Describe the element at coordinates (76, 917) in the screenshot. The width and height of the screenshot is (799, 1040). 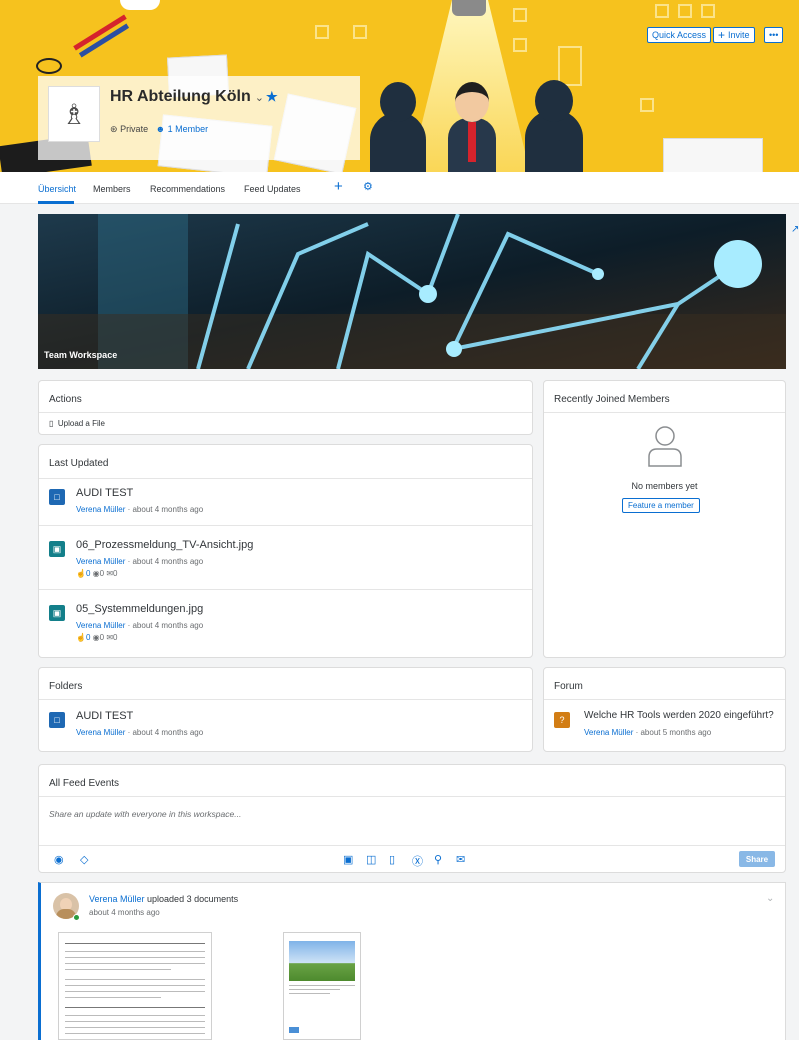
I see `online-status-badge` at that location.